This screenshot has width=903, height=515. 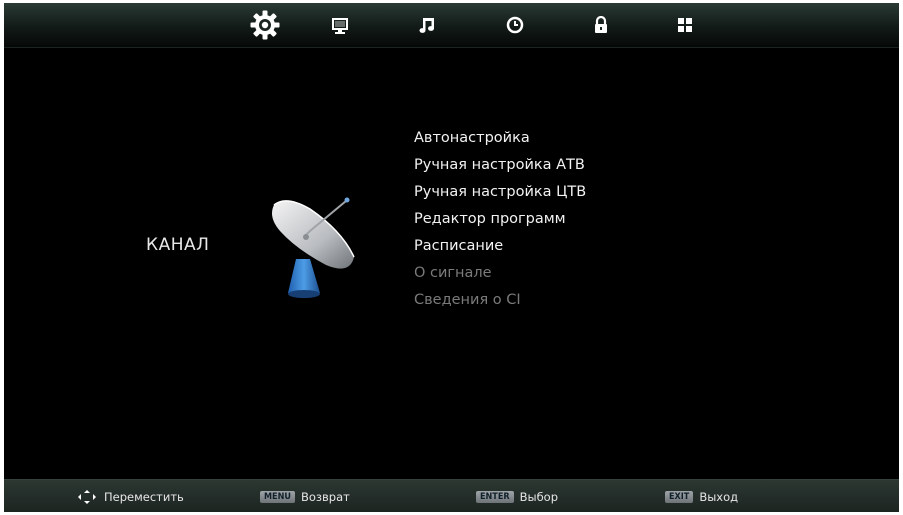 I want to click on exit-key: EXIT, so click(x=679, y=496).